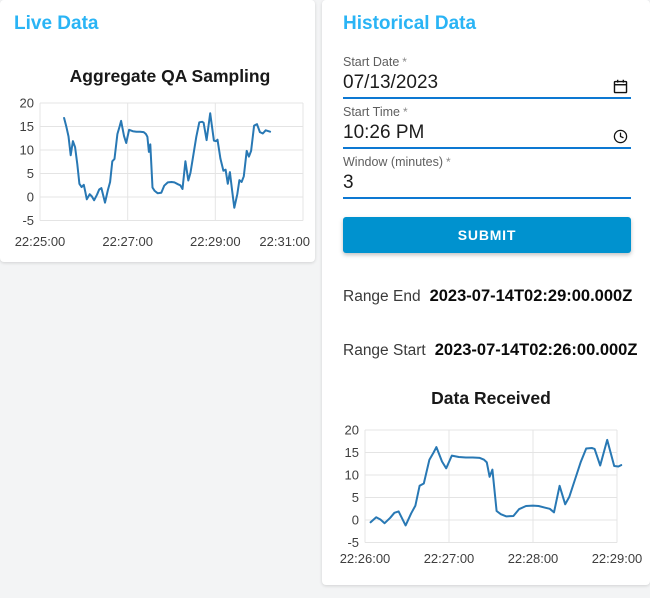 Image resolution: width=650 pixels, height=598 pixels. I want to click on window-minutes-field: Window (minutes) *, so click(487, 177).